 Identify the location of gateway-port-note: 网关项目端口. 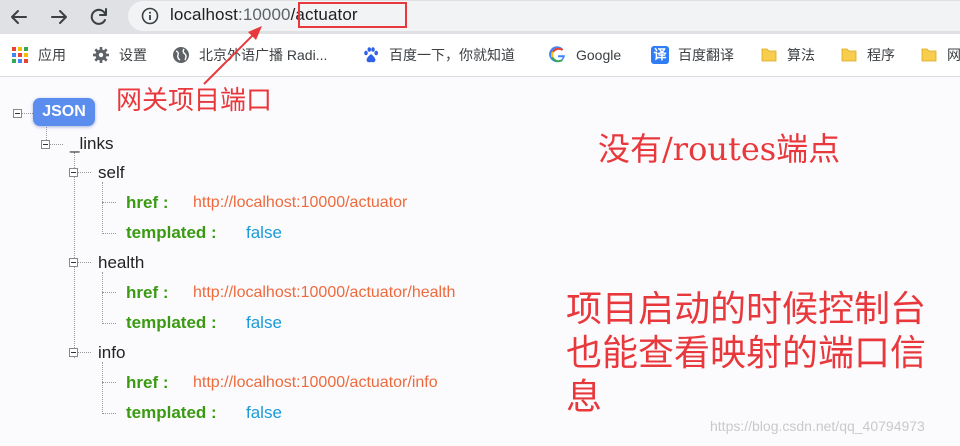
(194, 101).